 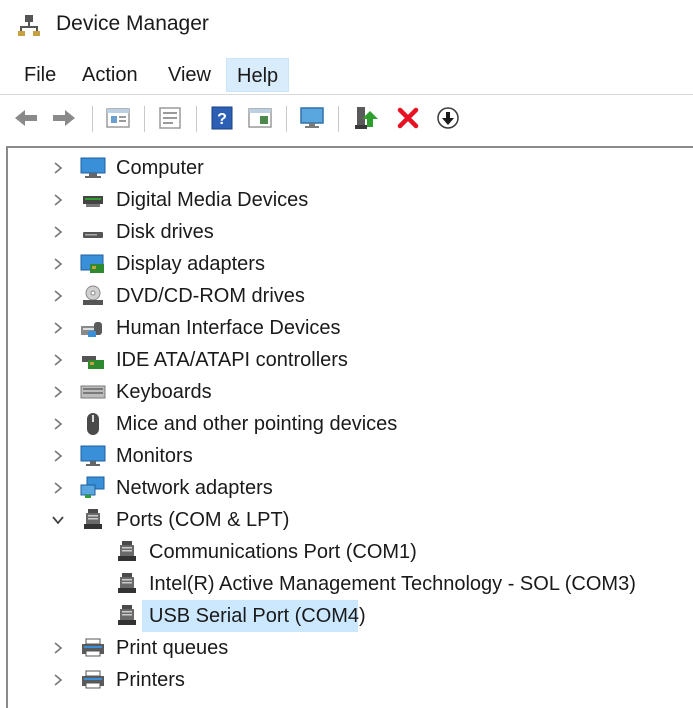 I want to click on tree-item-ports: Ports (COM & LPT), so click(x=350, y=520).